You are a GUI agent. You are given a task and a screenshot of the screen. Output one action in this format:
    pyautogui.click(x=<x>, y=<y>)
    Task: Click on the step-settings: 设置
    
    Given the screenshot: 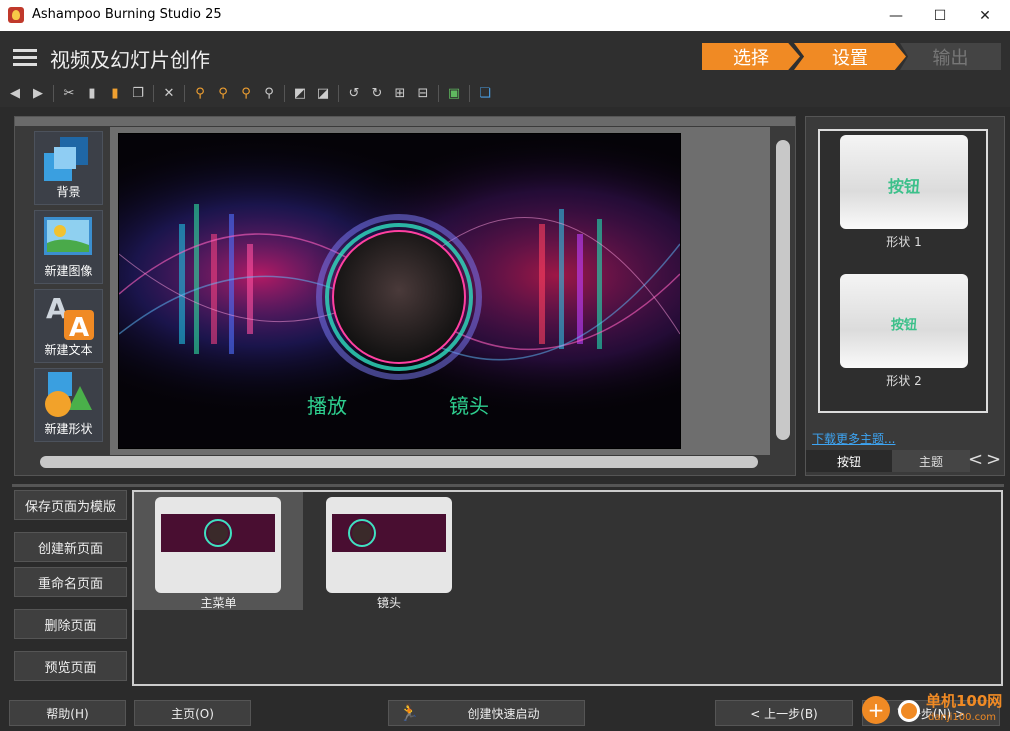 What is the action you would take?
    pyautogui.click(x=850, y=56)
    